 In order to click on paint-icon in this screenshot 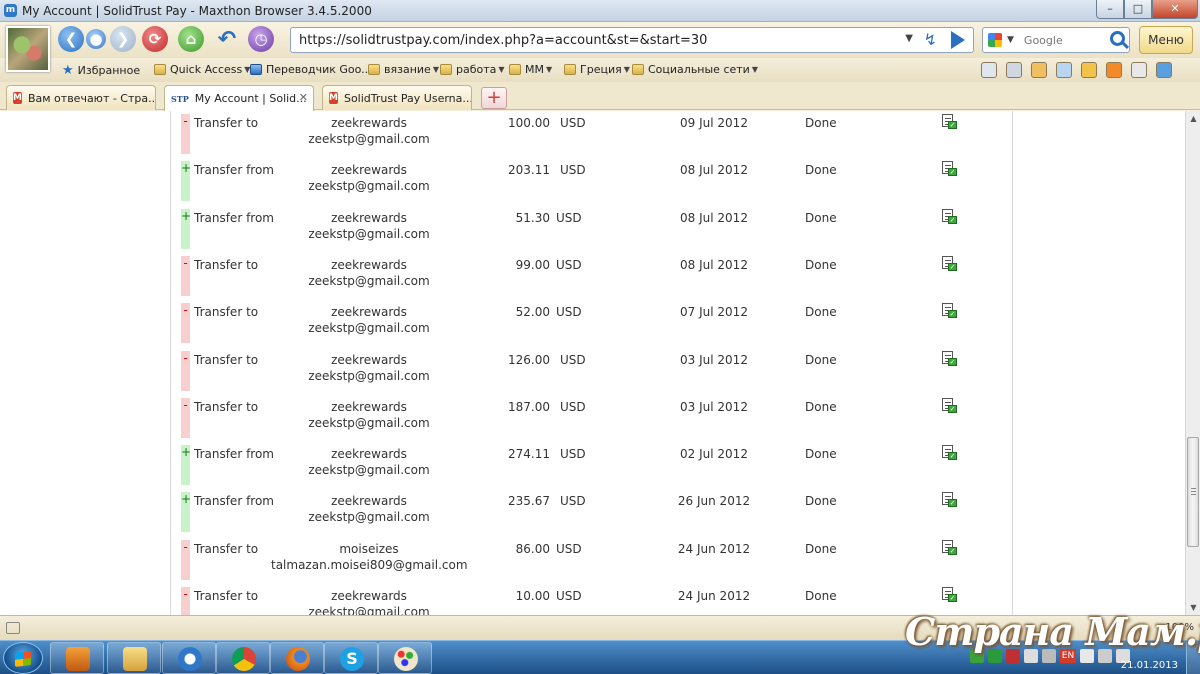, I will do `click(406, 659)`.